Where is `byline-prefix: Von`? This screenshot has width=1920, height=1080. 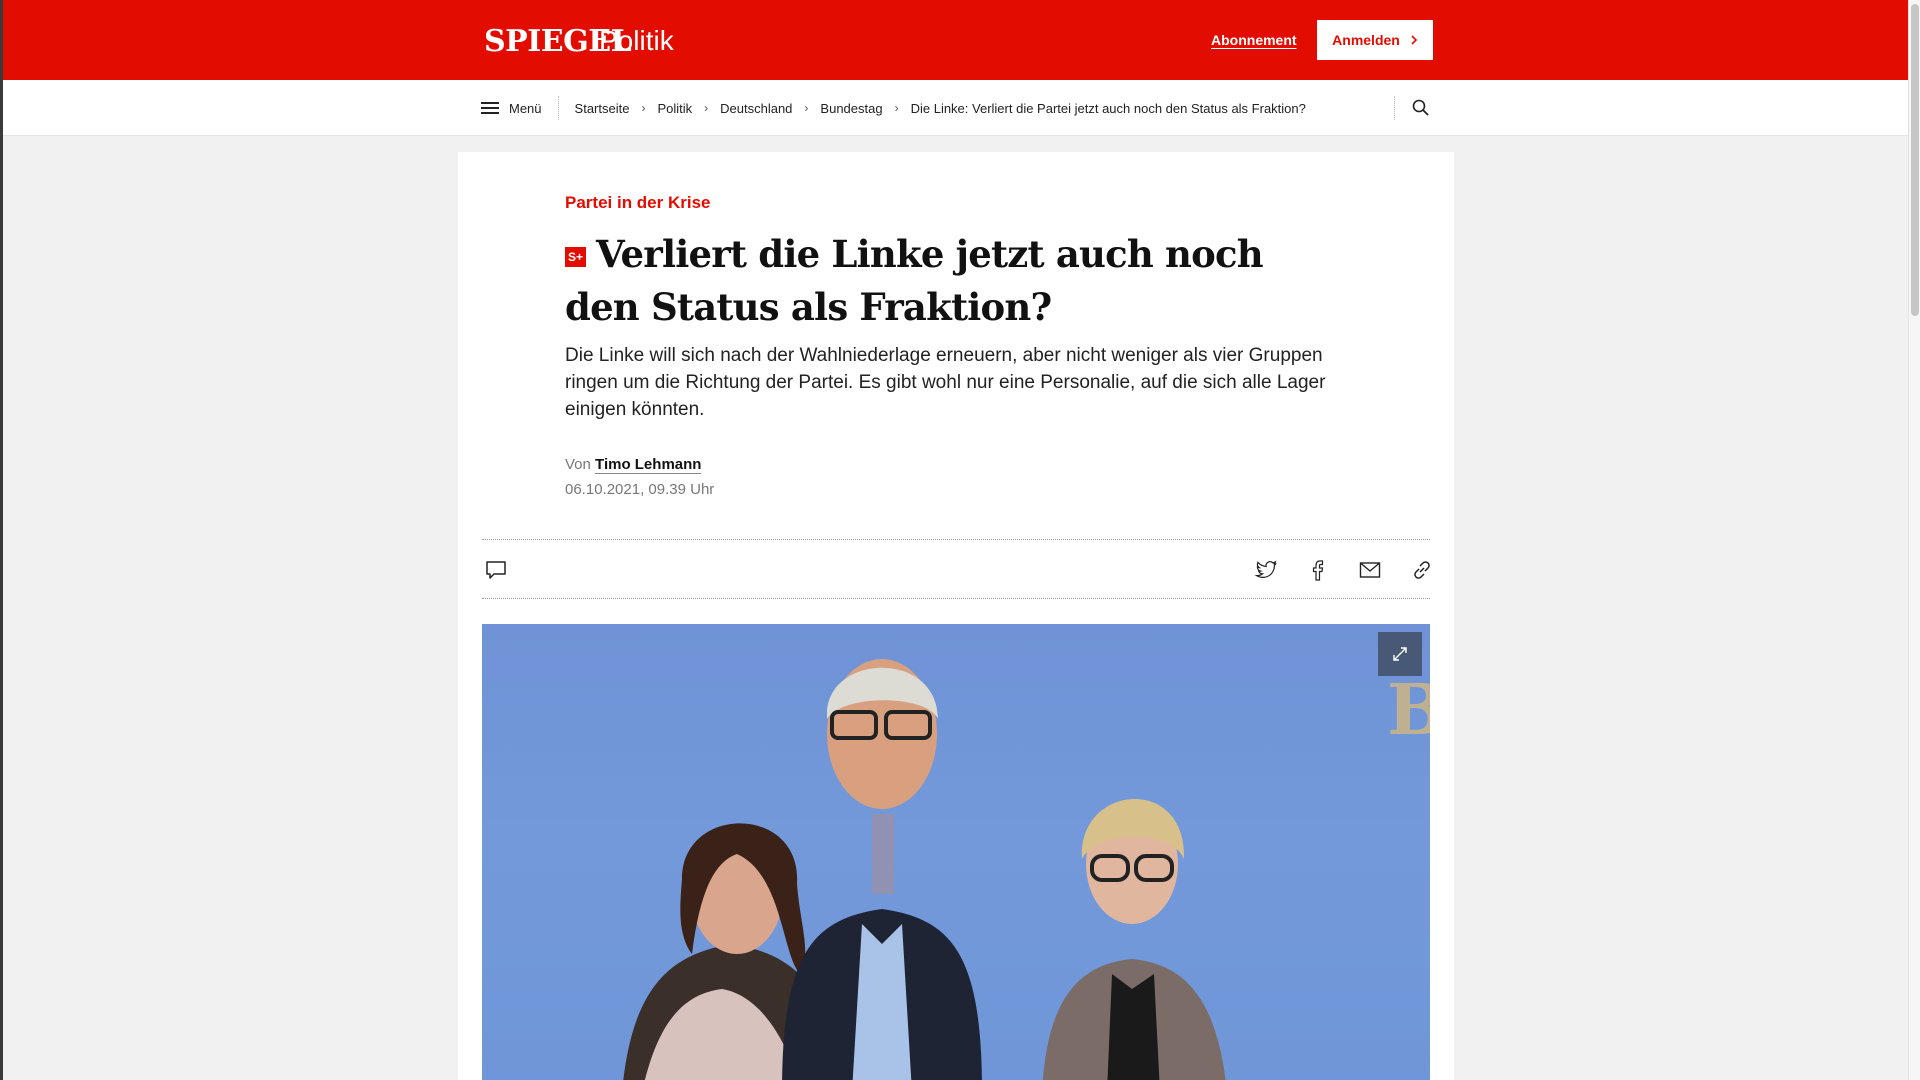 byline-prefix: Von is located at coordinates (578, 464).